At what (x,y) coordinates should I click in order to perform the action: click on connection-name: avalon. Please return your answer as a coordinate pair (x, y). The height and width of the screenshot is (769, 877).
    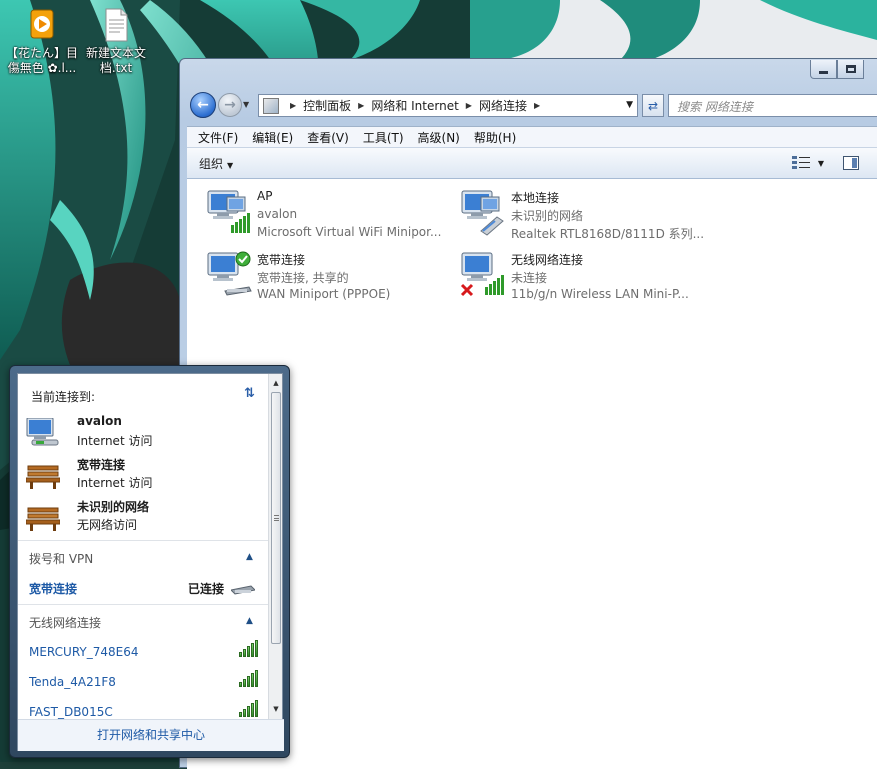
    Looking at the image, I should click on (99, 421).